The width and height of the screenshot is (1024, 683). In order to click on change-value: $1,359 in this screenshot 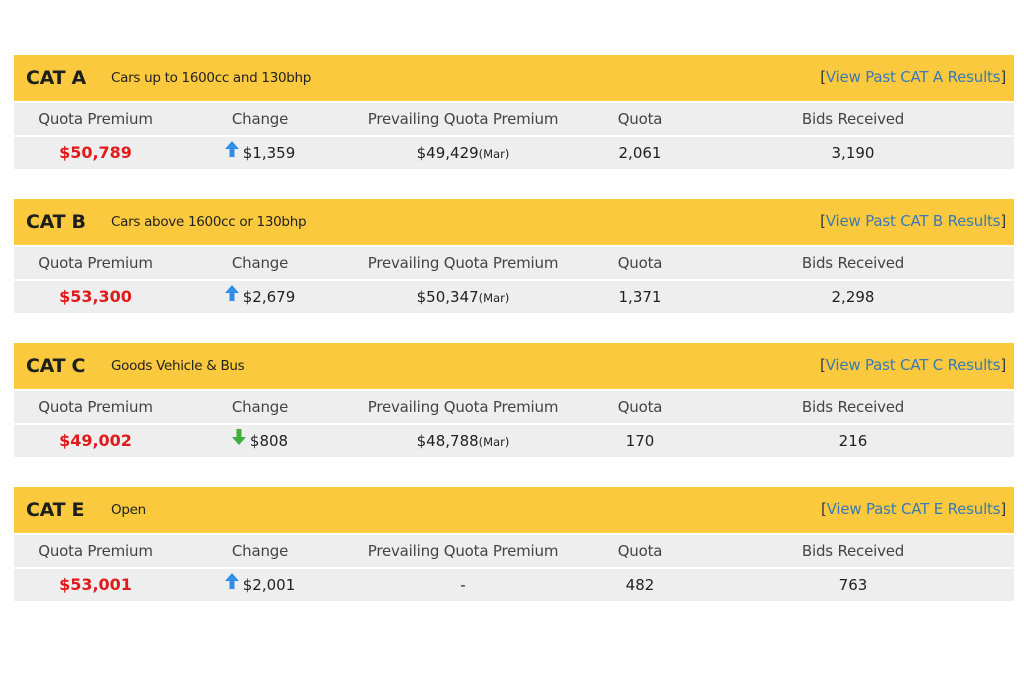, I will do `click(269, 153)`.